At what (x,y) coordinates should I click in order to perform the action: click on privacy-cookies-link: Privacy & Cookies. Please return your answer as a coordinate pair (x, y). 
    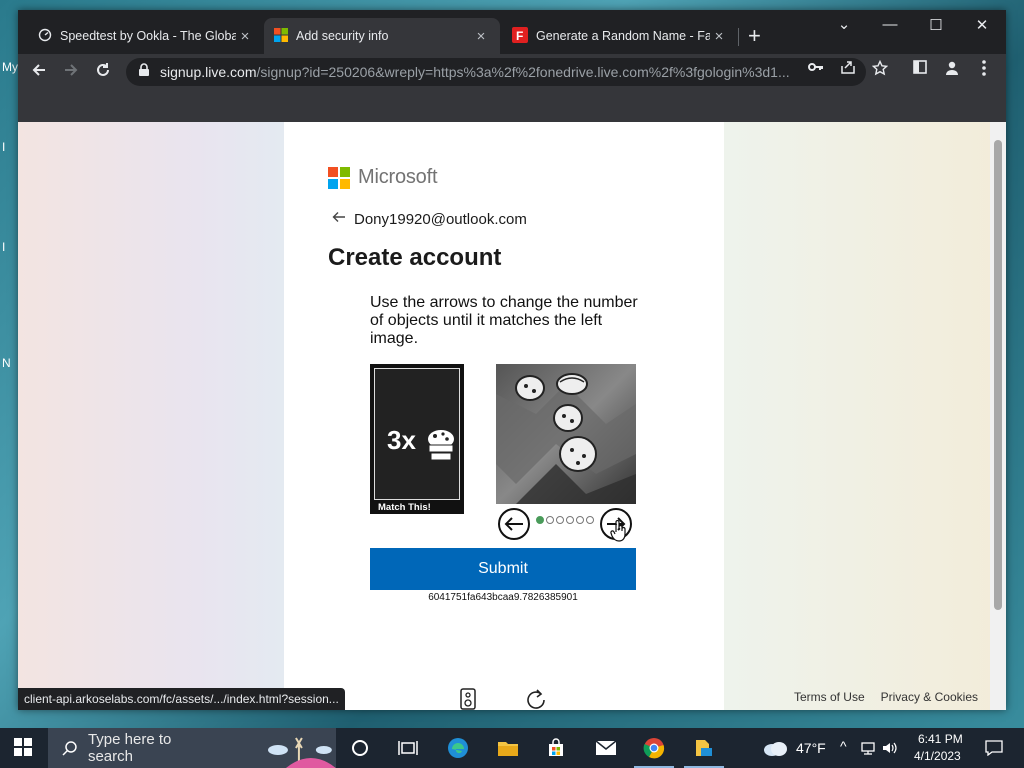
    Looking at the image, I should click on (929, 697).